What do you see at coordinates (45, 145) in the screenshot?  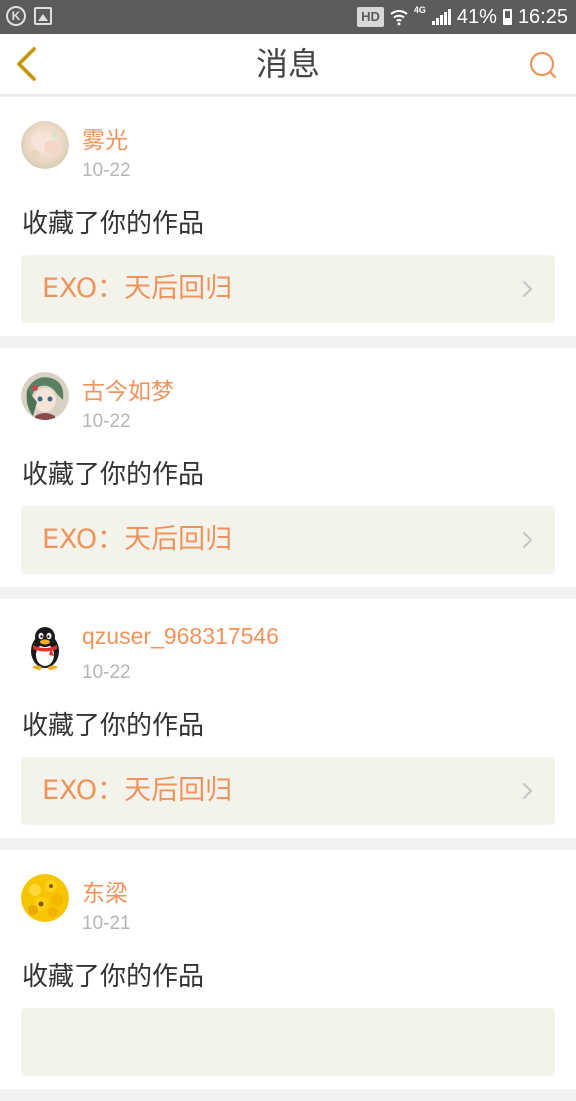 I see `flower-avatar` at bounding box center [45, 145].